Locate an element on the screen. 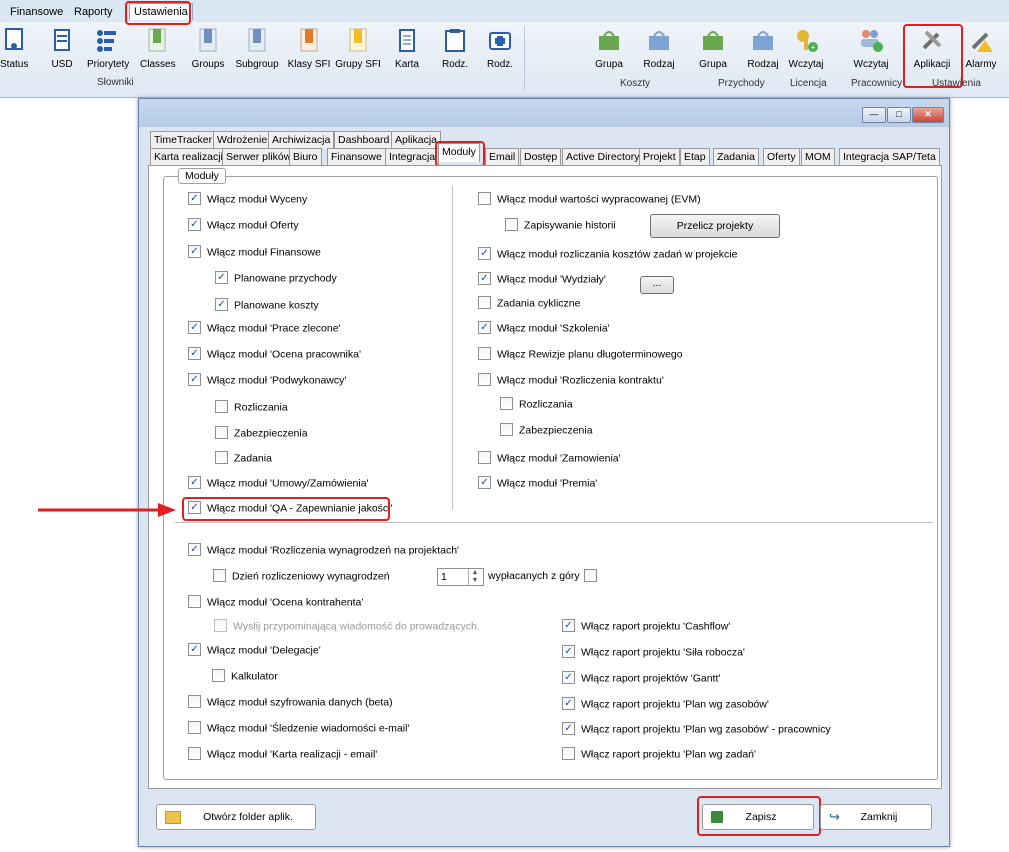  checkbox-szyfrowanie: Włącz moduł szyfrowania danych (beta) is located at coordinates (290, 702).